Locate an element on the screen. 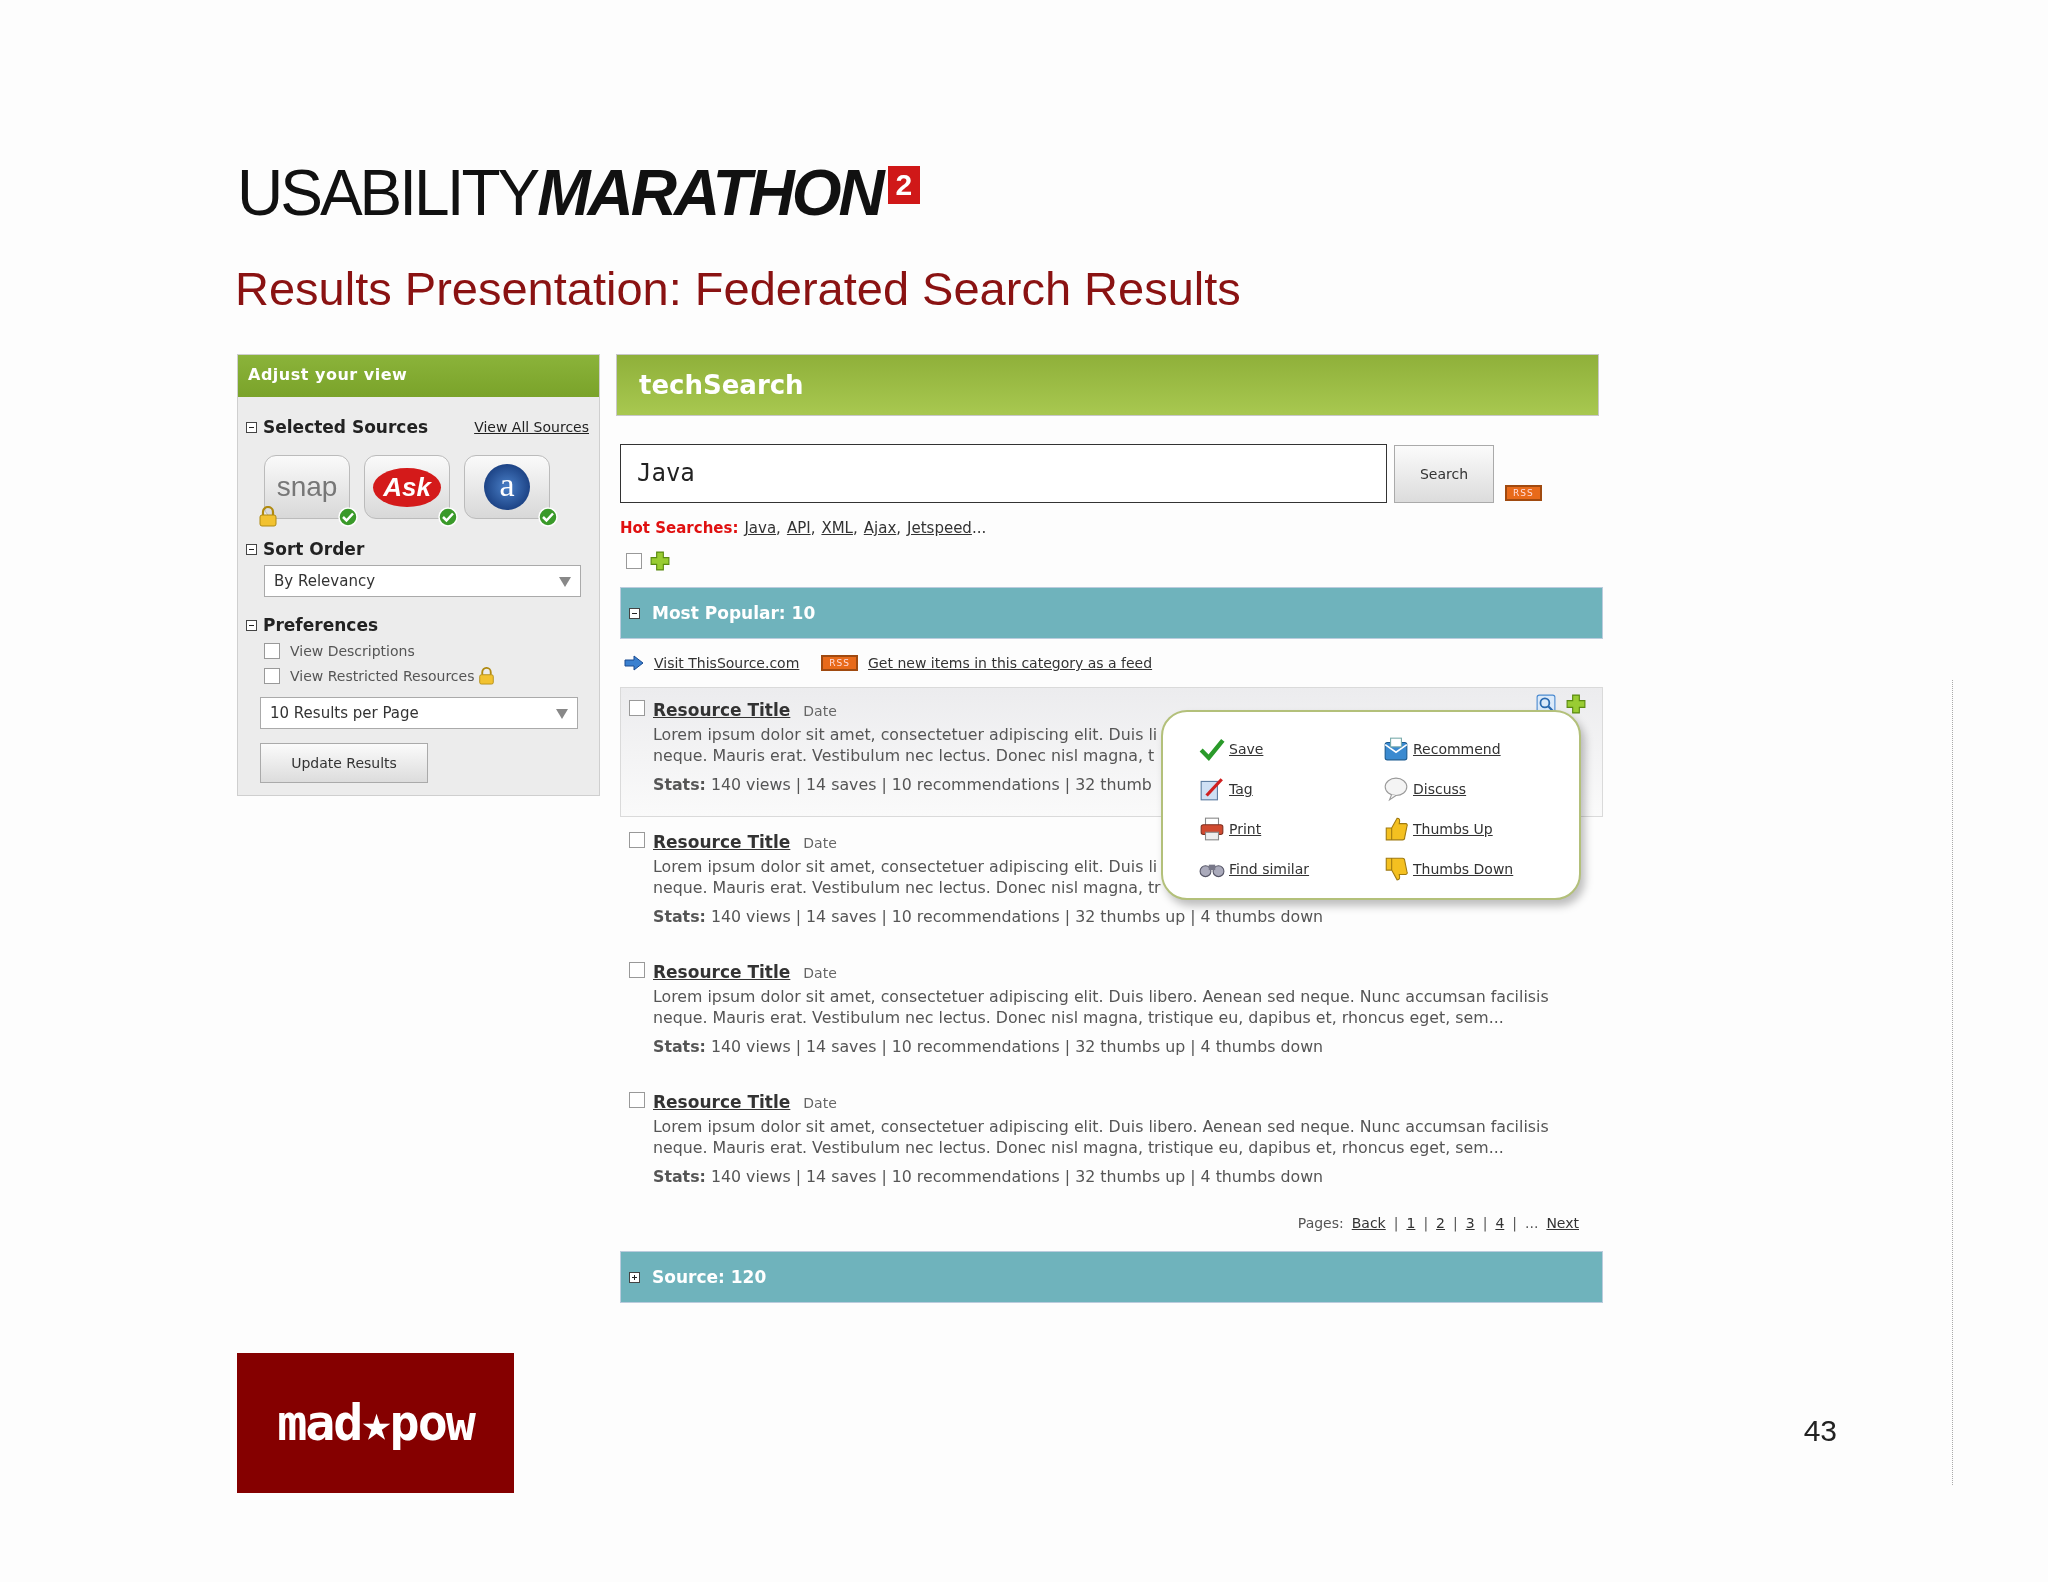  page-link: 3 is located at coordinates (1470, 1223).